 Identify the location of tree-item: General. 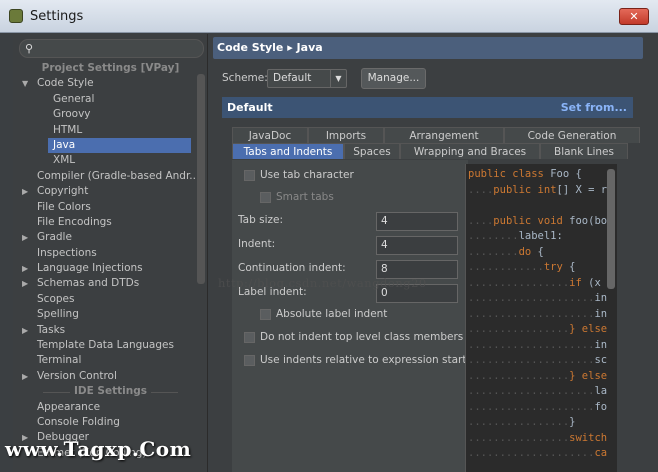
(110, 99).